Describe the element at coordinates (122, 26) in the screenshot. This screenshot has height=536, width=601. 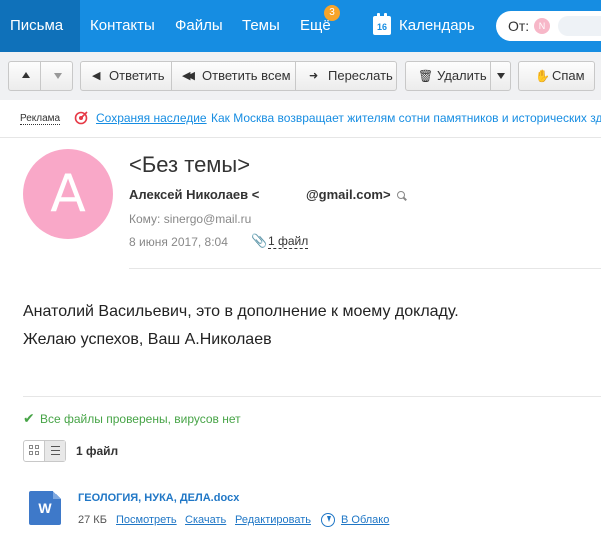
I see `nav-tab-contacts: Контакты` at that location.